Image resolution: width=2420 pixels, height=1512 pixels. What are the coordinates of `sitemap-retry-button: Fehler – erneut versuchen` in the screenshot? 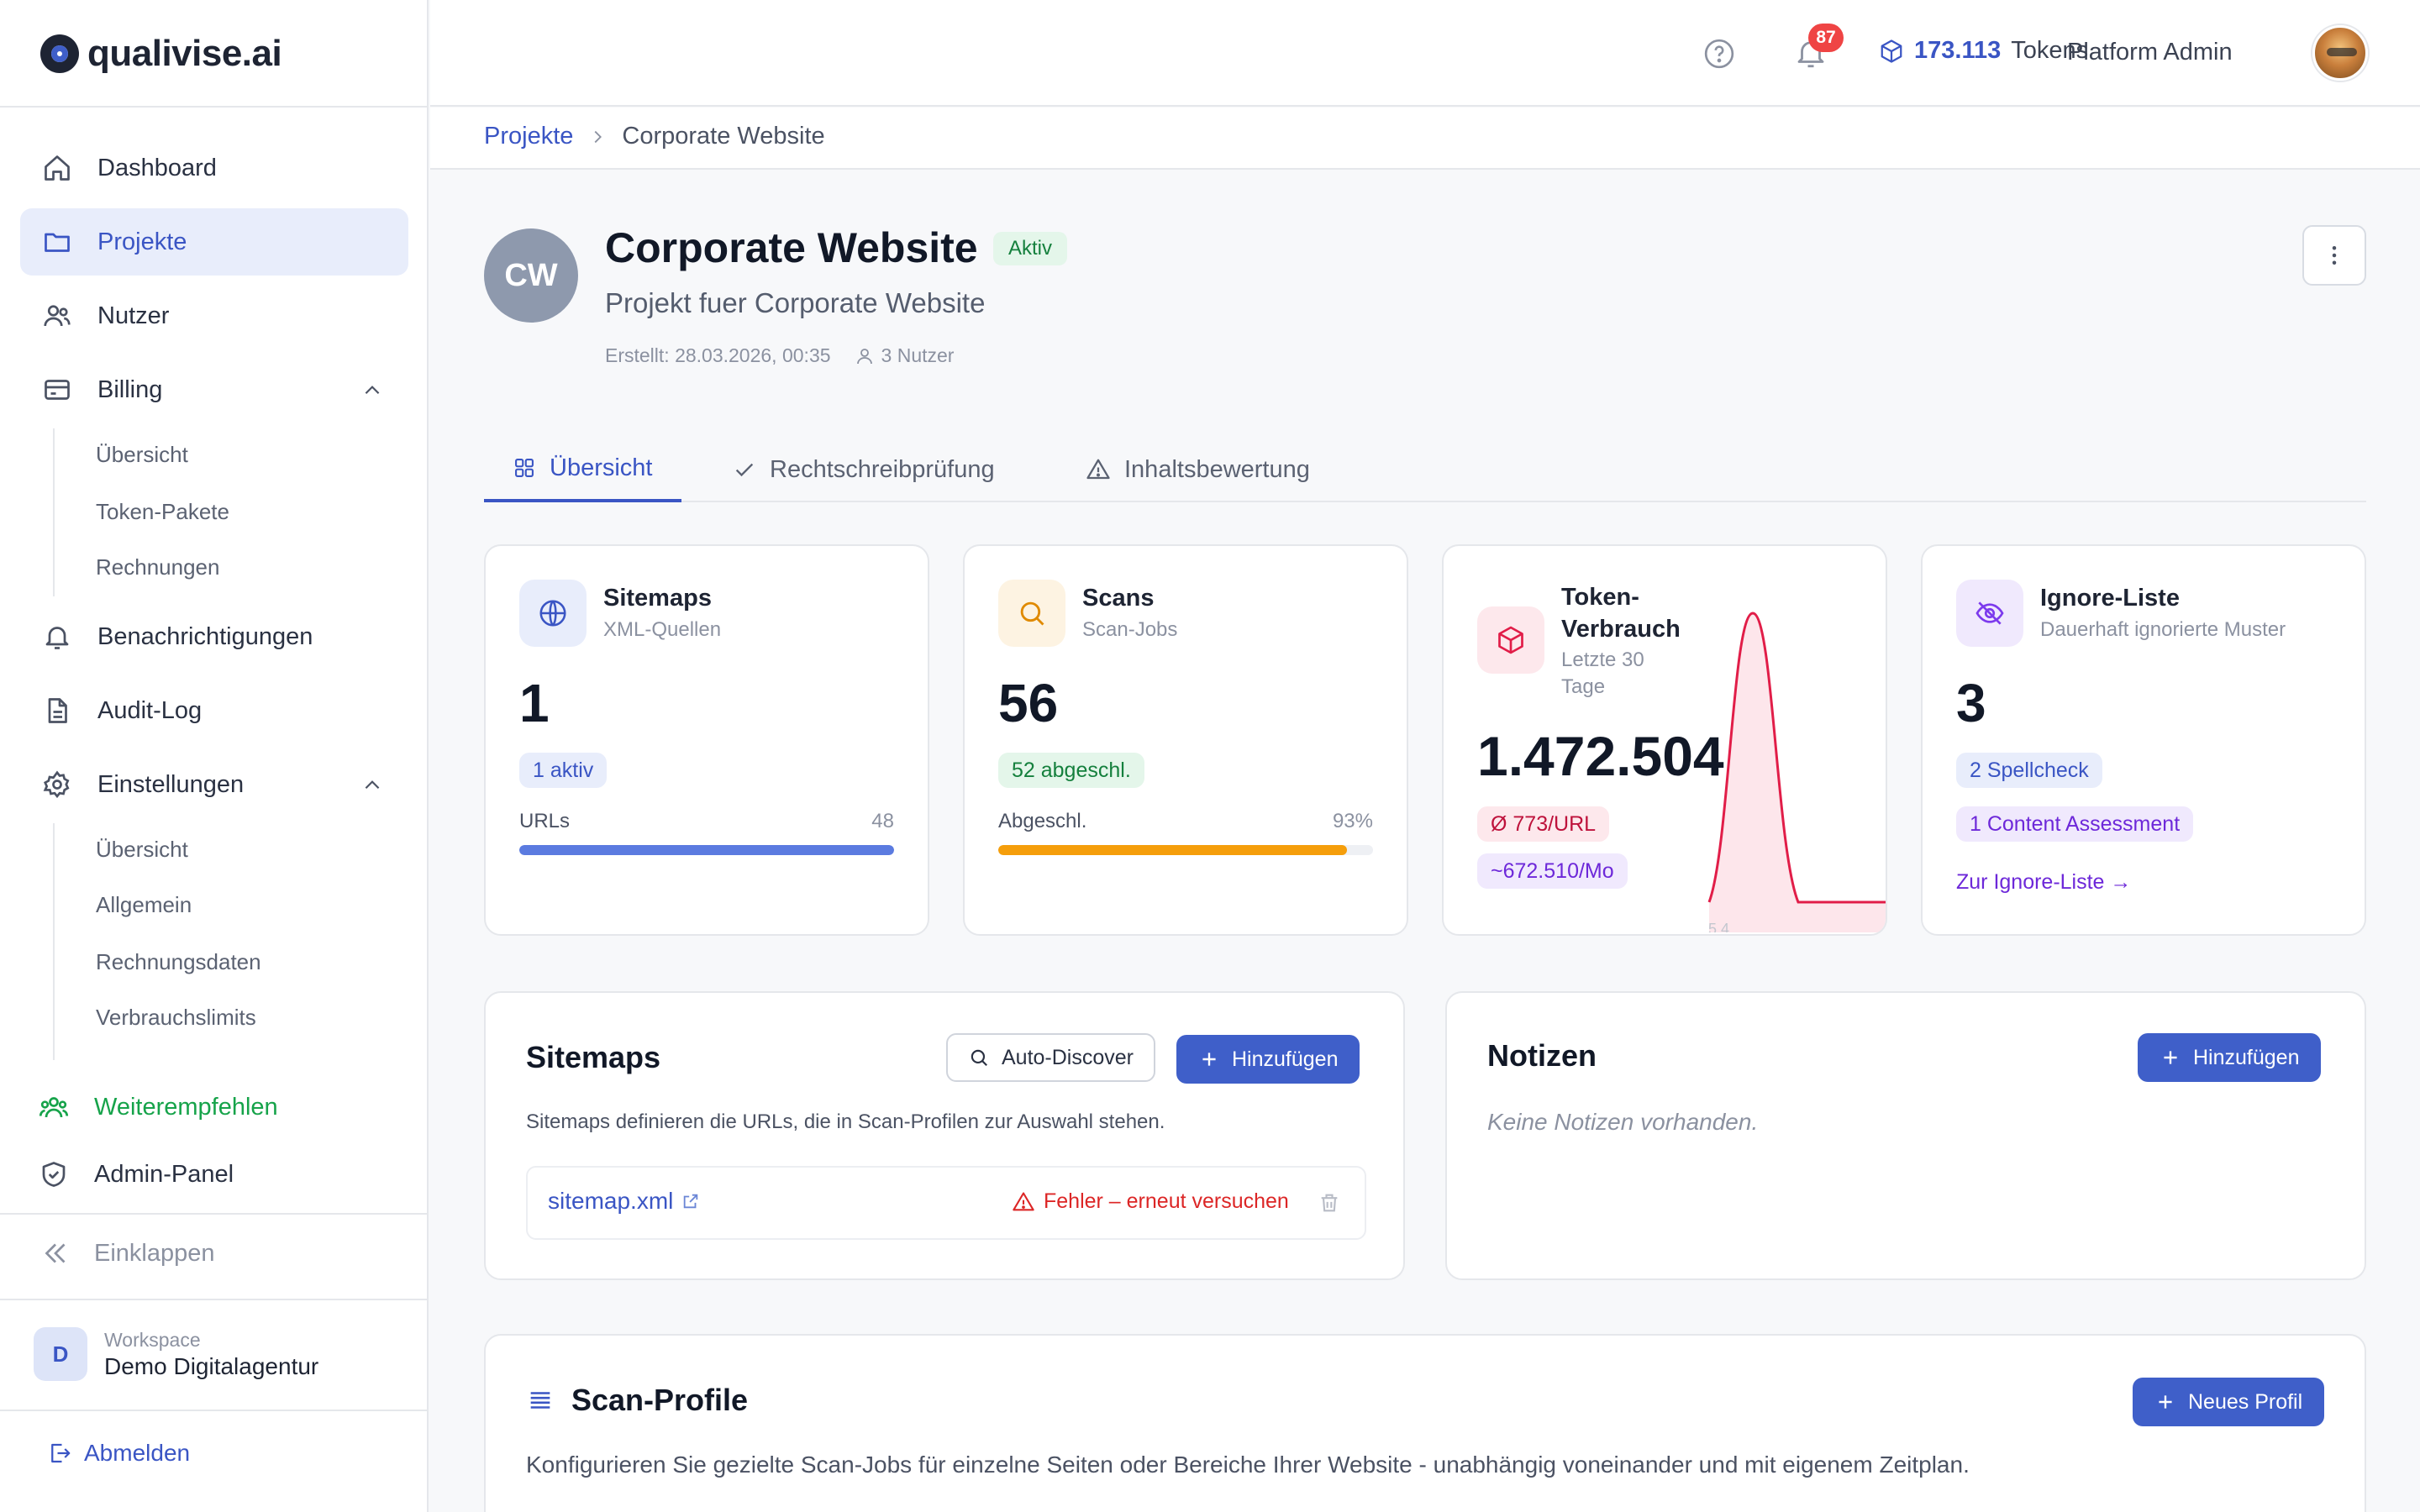 It's located at (1150, 1201).